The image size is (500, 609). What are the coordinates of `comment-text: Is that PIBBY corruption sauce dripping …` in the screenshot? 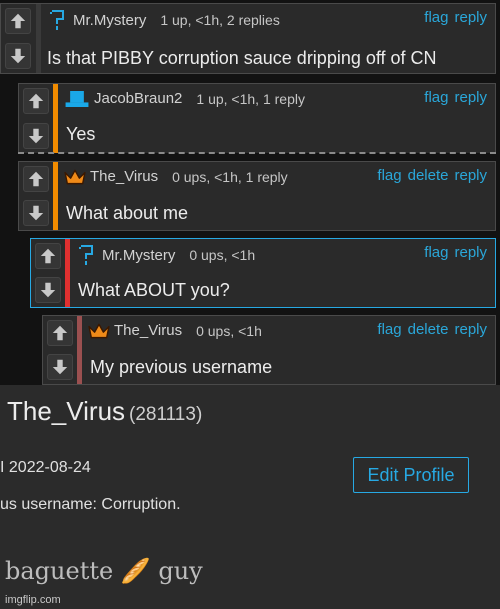 It's located at (242, 58).